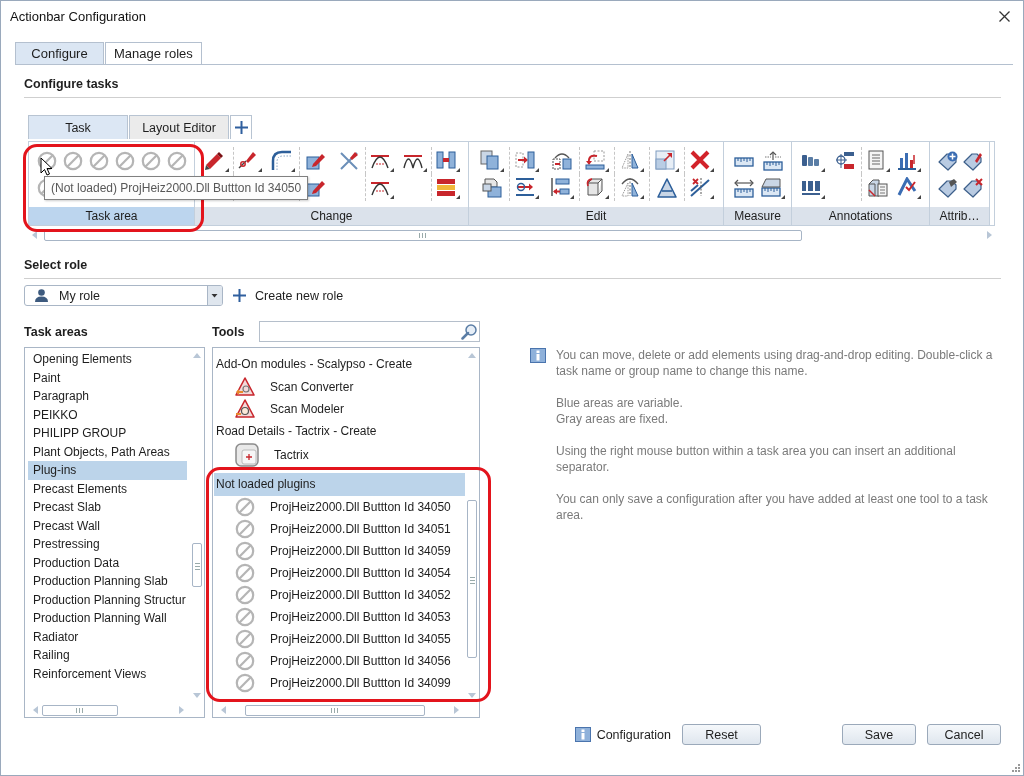 This screenshot has height=776, width=1024. What do you see at coordinates (339, 387) in the screenshot?
I see `tool-item: Scan Converter` at bounding box center [339, 387].